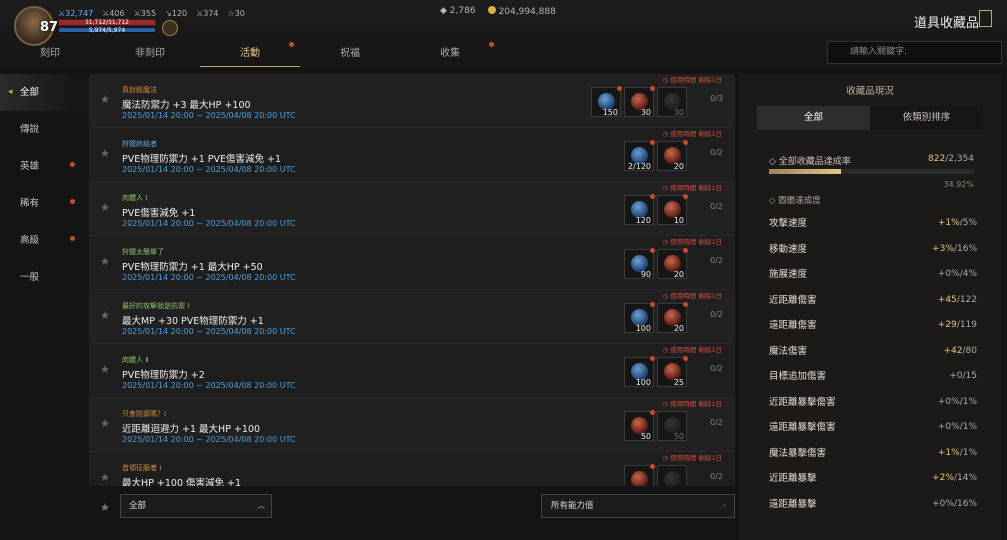  I want to click on chevron-right-icon: ›, so click(724, 506).